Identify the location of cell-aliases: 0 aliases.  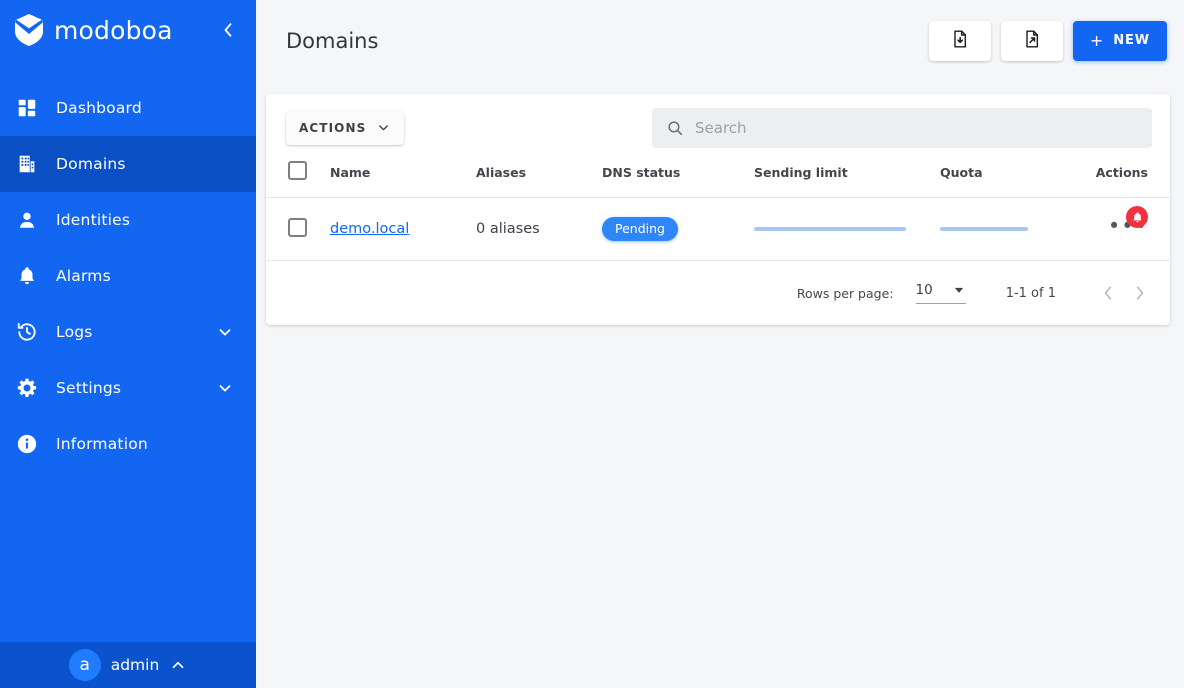
(539, 229).